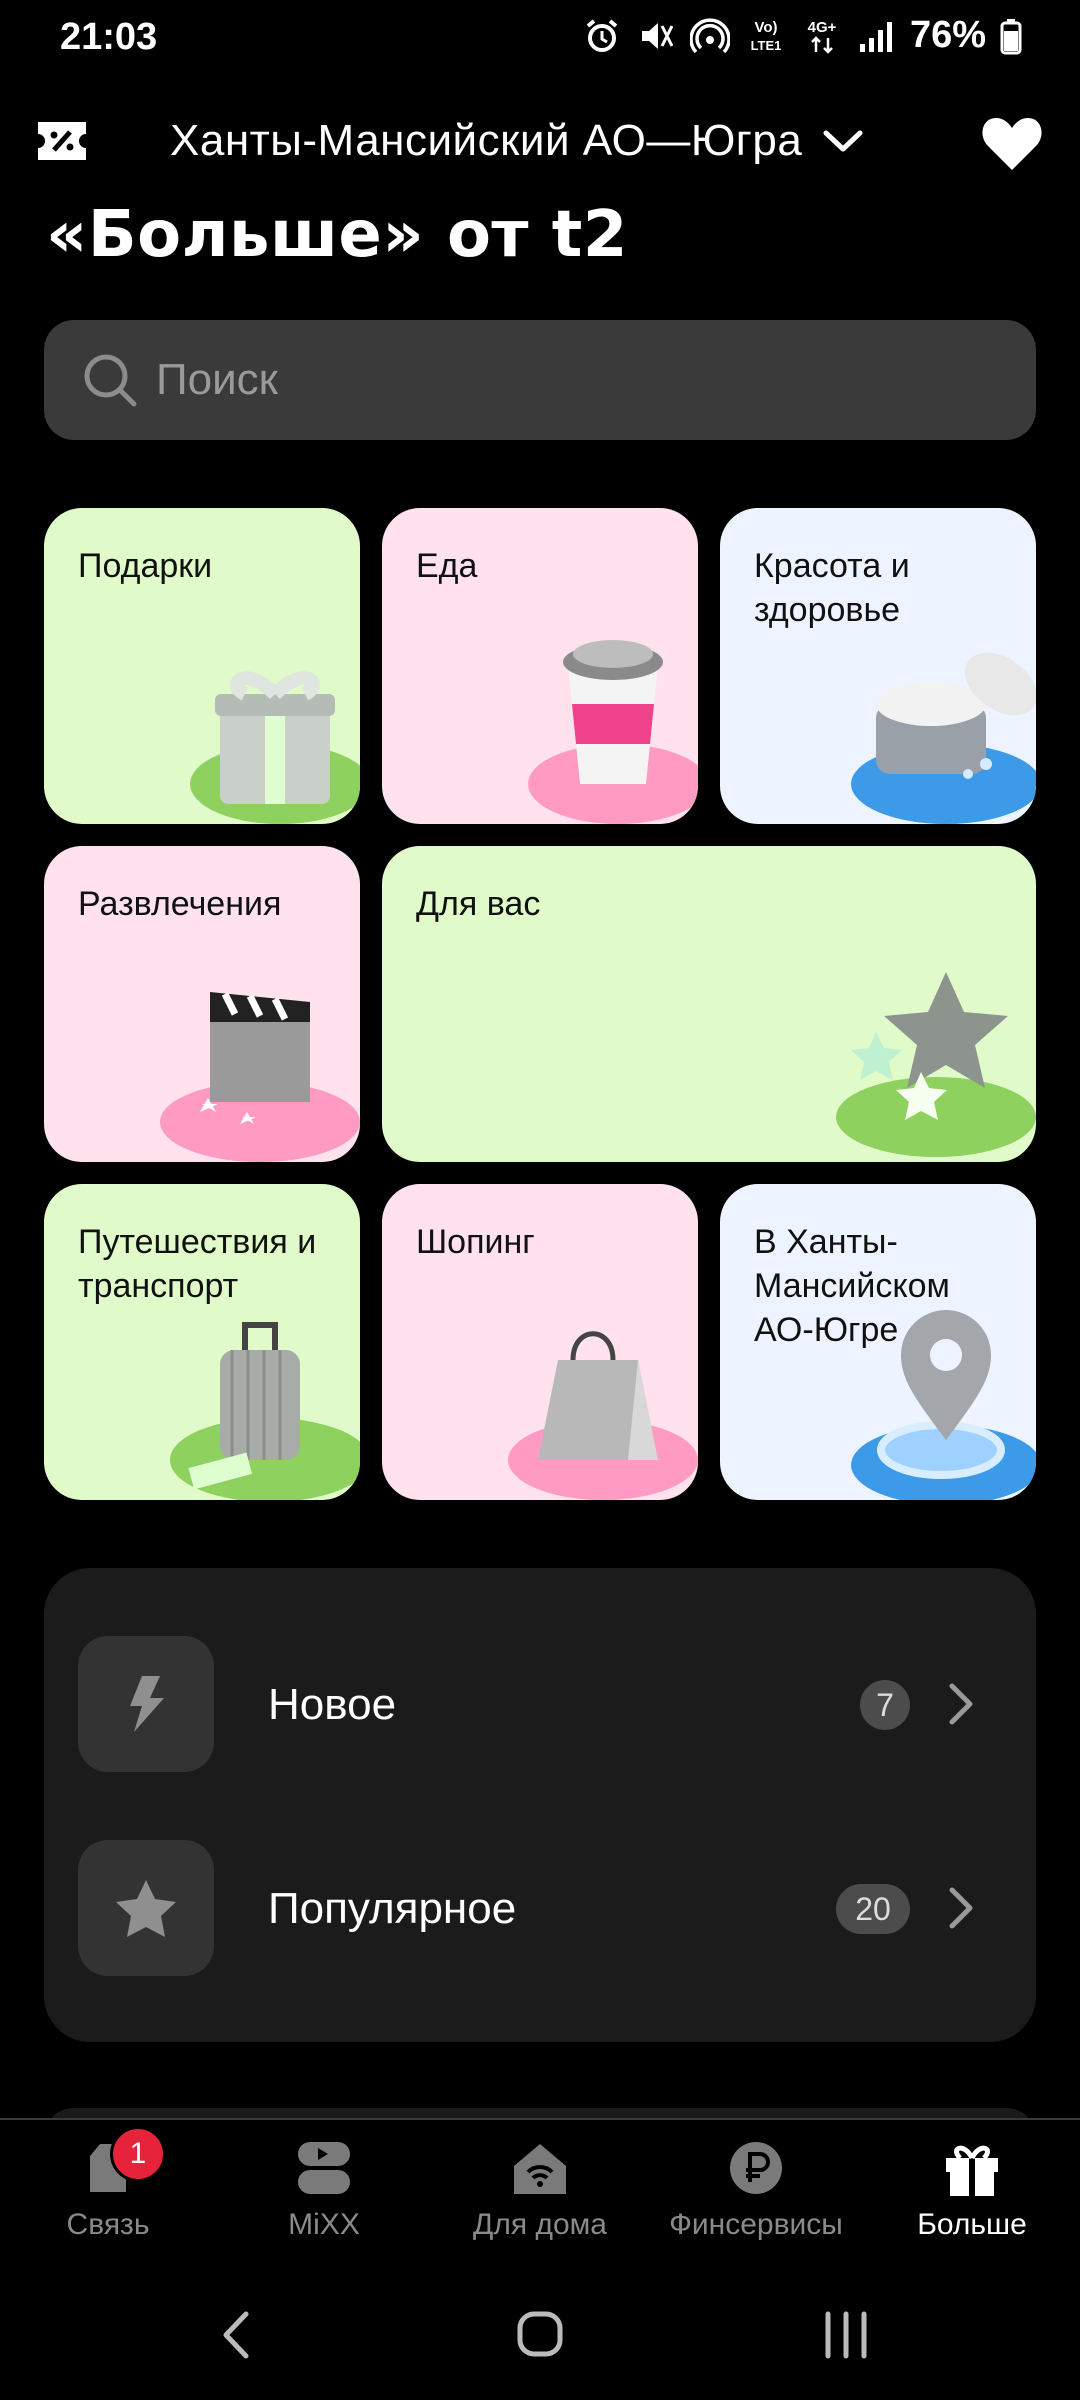  I want to click on category-beauty: Красота и здоровье, so click(878, 666).